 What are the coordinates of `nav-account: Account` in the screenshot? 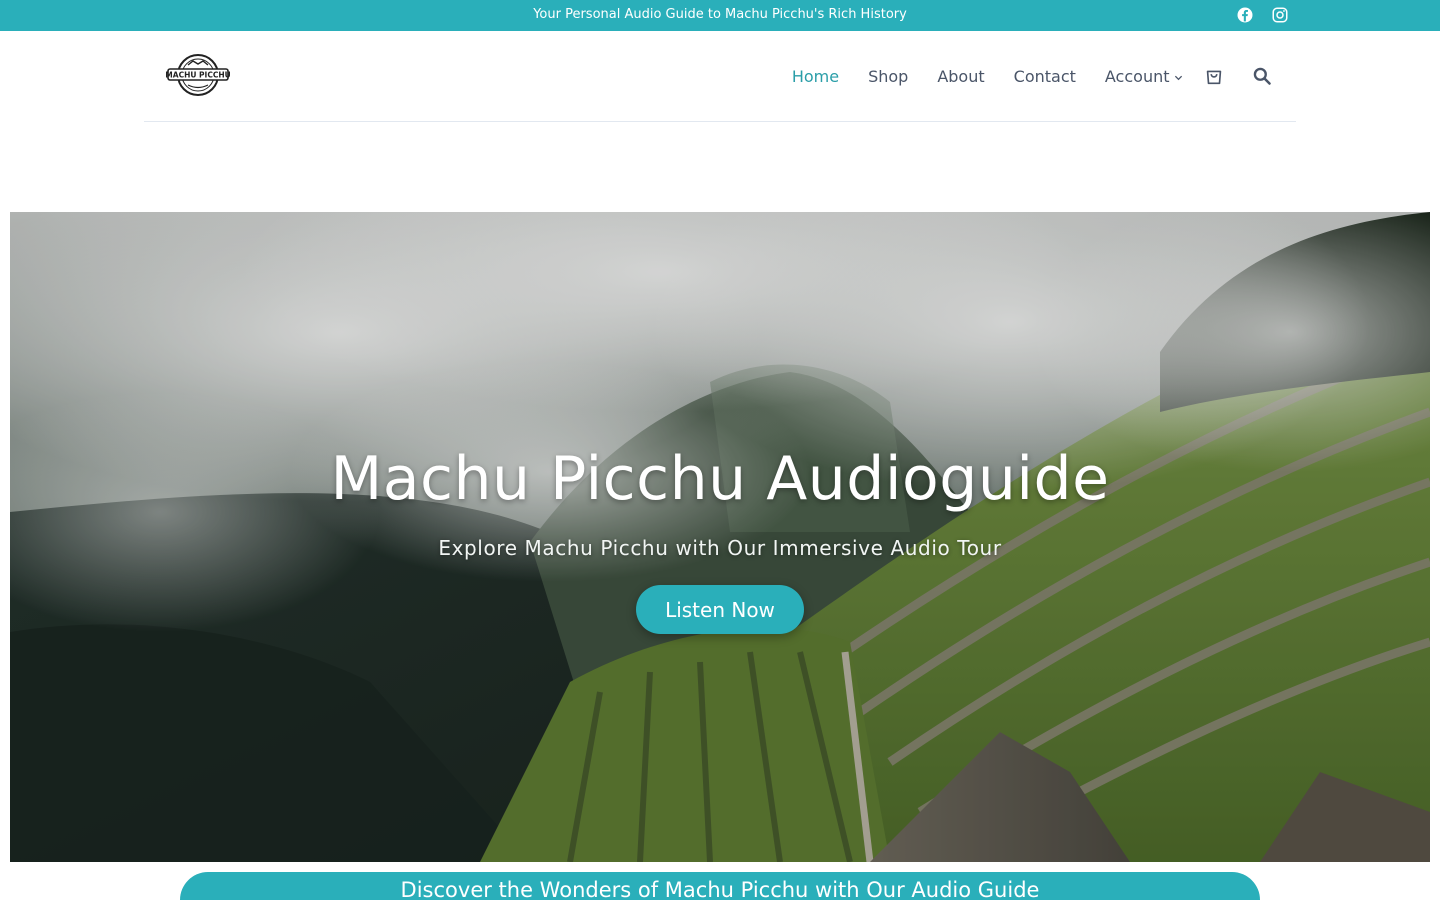 It's located at (1143, 76).